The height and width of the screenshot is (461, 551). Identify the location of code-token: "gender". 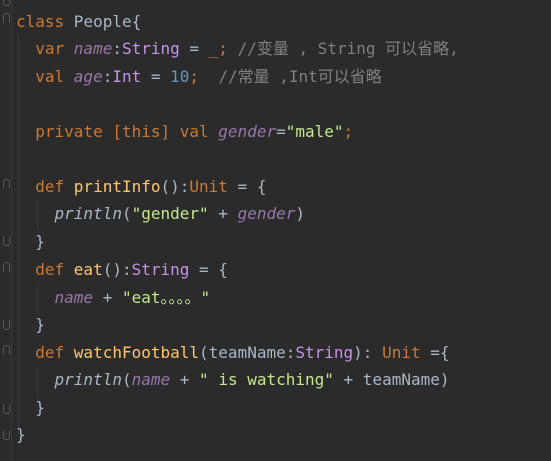
(170, 213).